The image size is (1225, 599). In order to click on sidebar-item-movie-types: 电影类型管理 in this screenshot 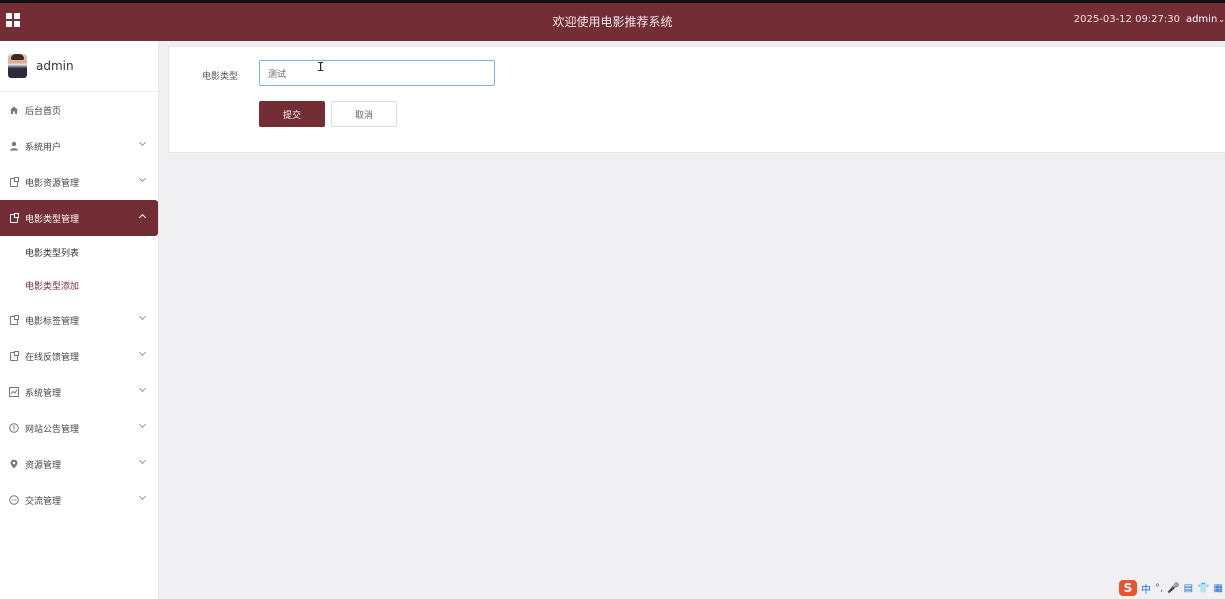, I will do `click(79, 218)`.